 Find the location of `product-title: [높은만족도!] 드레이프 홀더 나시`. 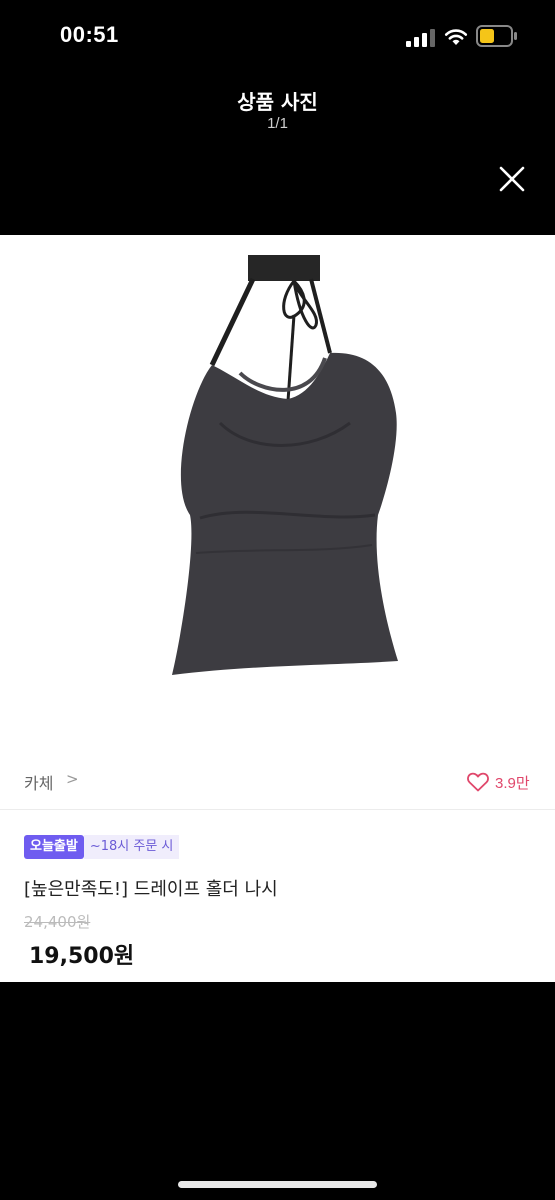

product-title: [높은만족도!] 드레이프 홀더 나시 is located at coordinates (151, 888).